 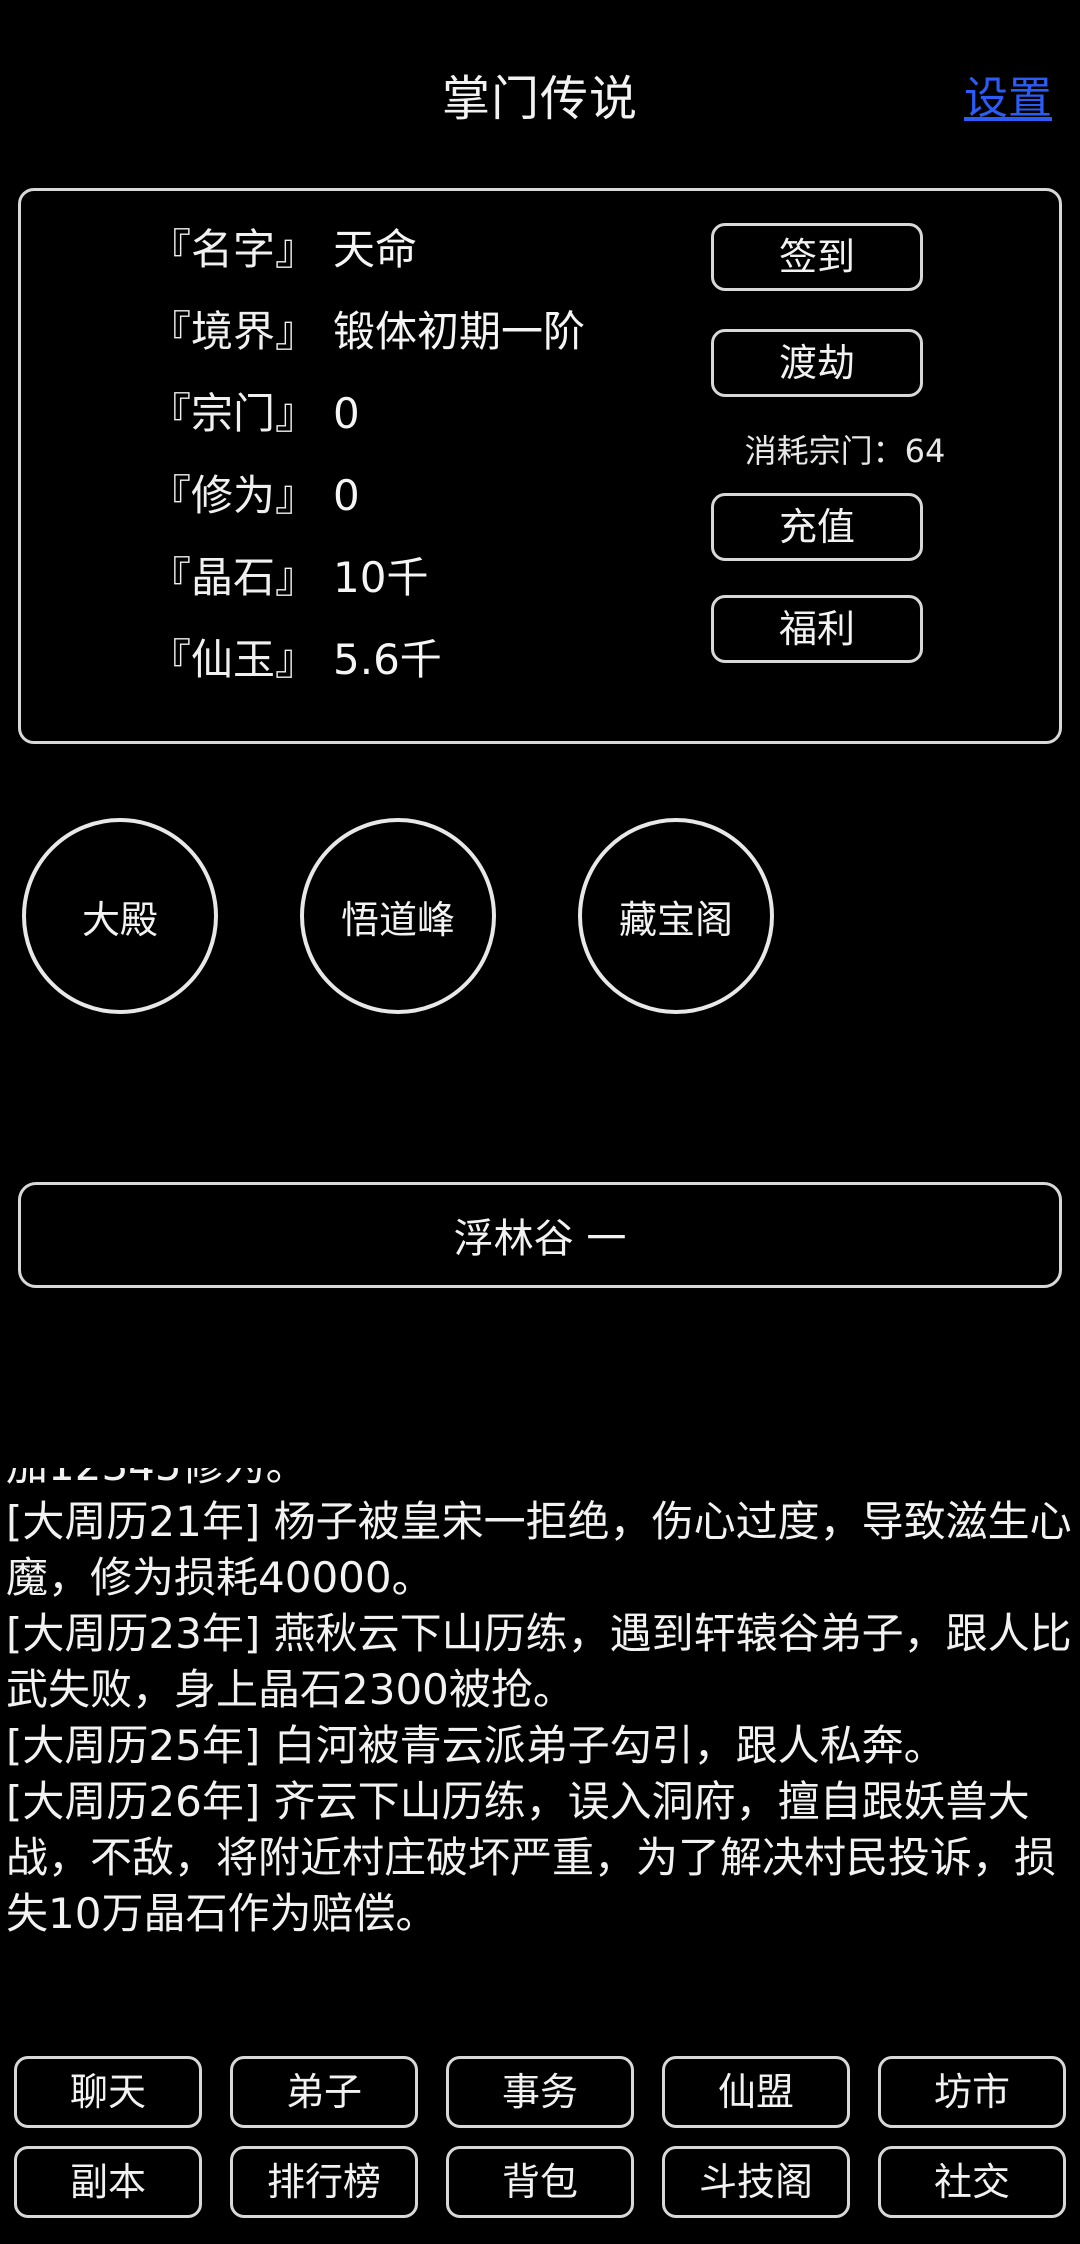 What do you see at coordinates (817, 363) in the screenshot?
I see `tribulation-button: 渡劫` at bounding box center [817, 363].